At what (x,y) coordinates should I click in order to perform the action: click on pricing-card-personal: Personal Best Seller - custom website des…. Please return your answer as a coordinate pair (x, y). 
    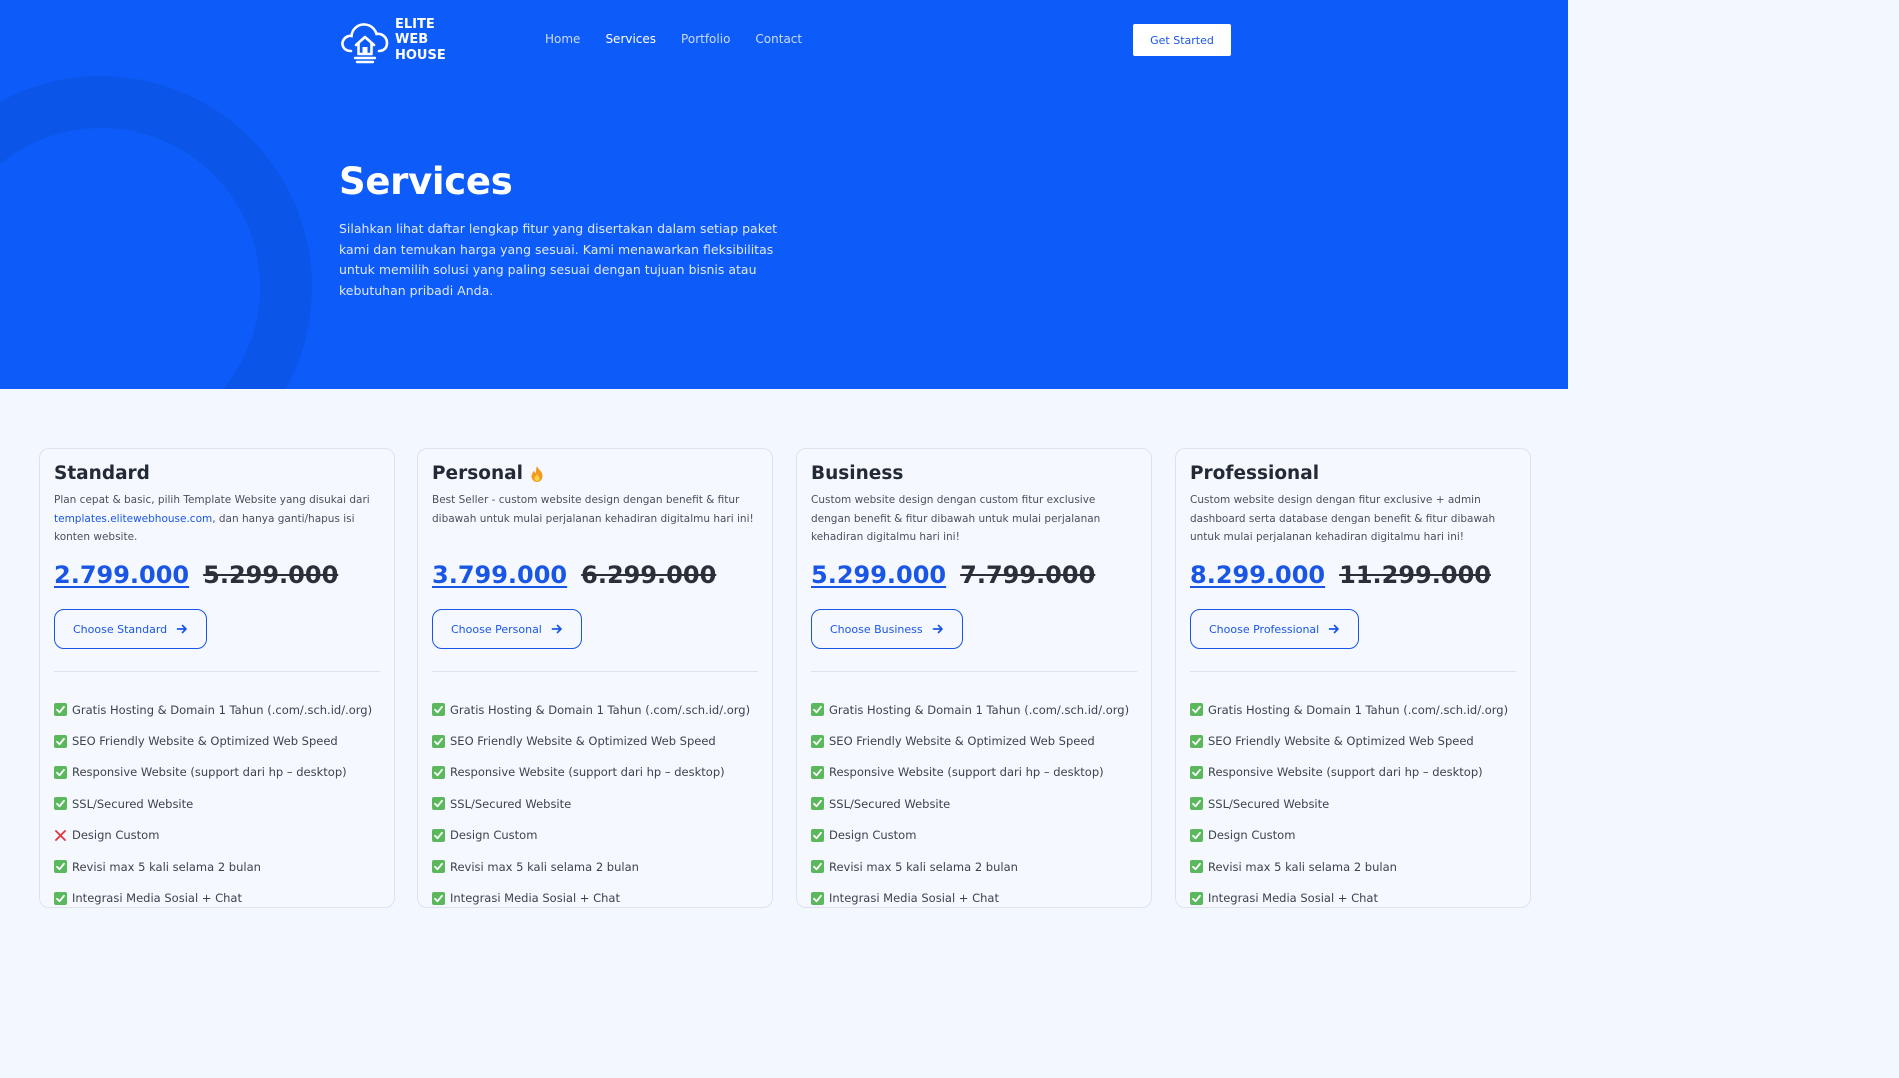
    Looking at the image, I should click on (595, 678).